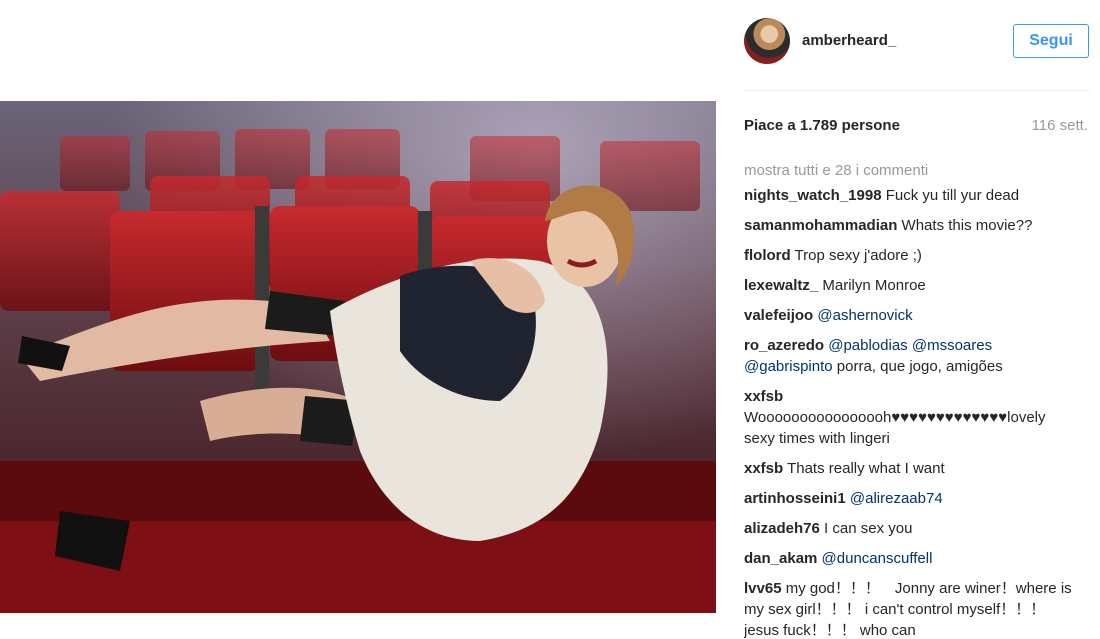 This screenshot has width=1100, height=639. I want to click on comment-text: Marilyn Monroe, so click(872, 285).